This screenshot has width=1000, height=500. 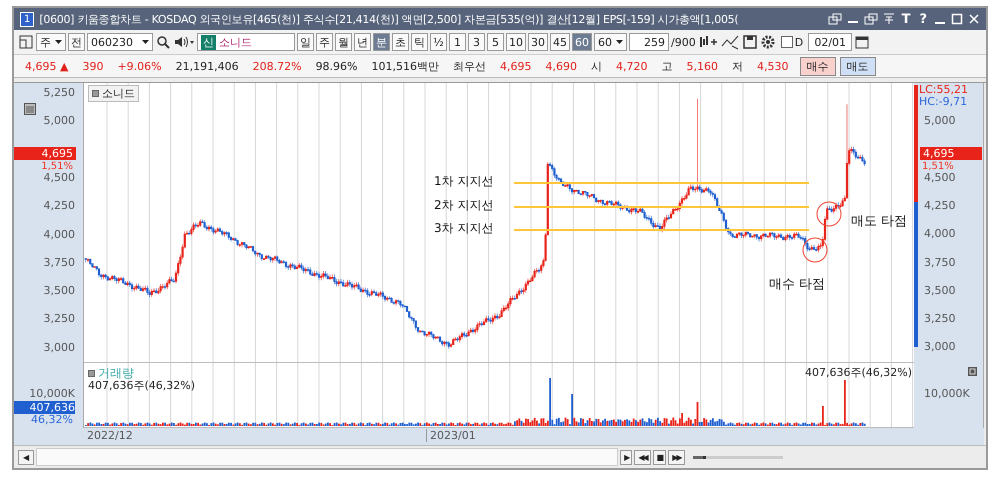 I want to click on period-tab: 초, so click(x=400, y=42).